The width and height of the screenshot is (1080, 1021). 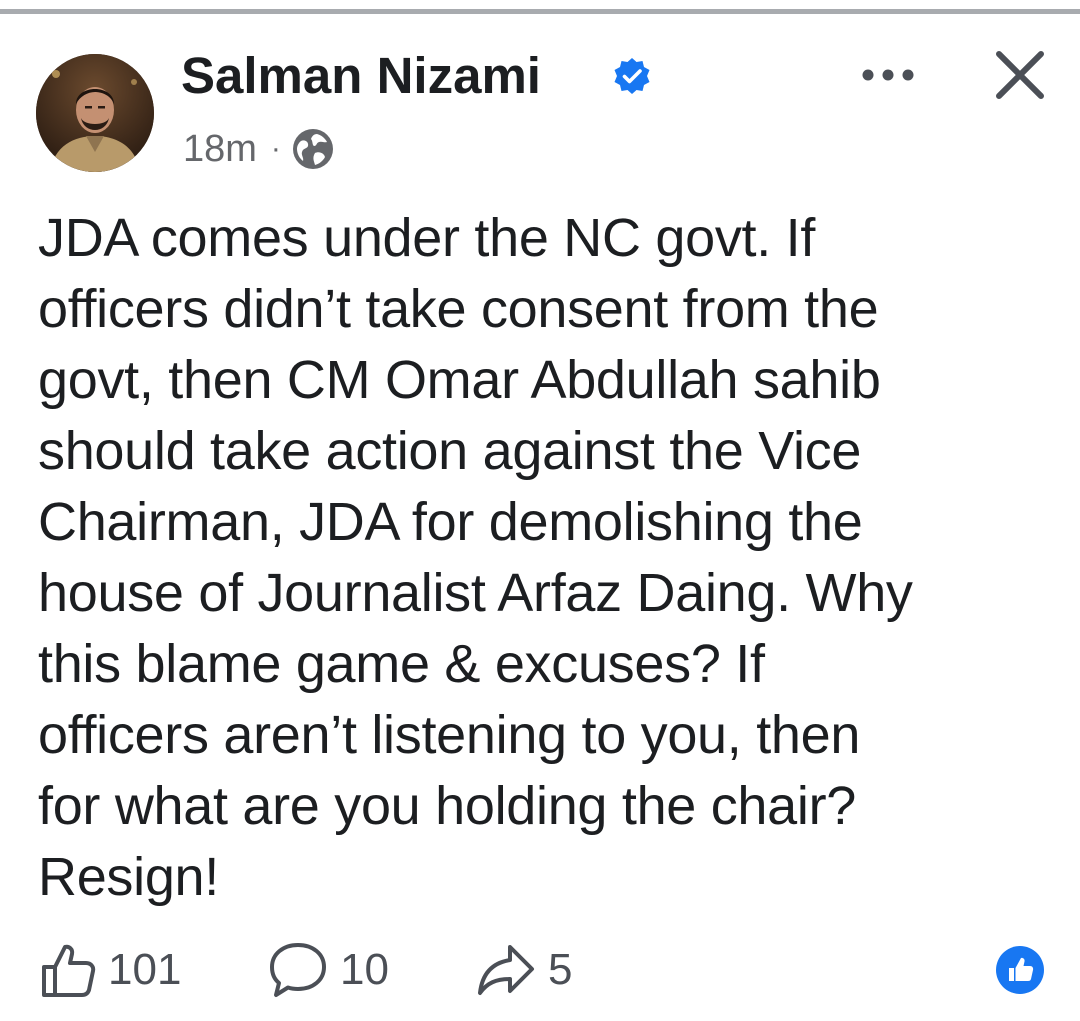 What do you see at coordinates (540, 11) in the screenshot?
I see `top-divider` at bounding box center [540, 11].